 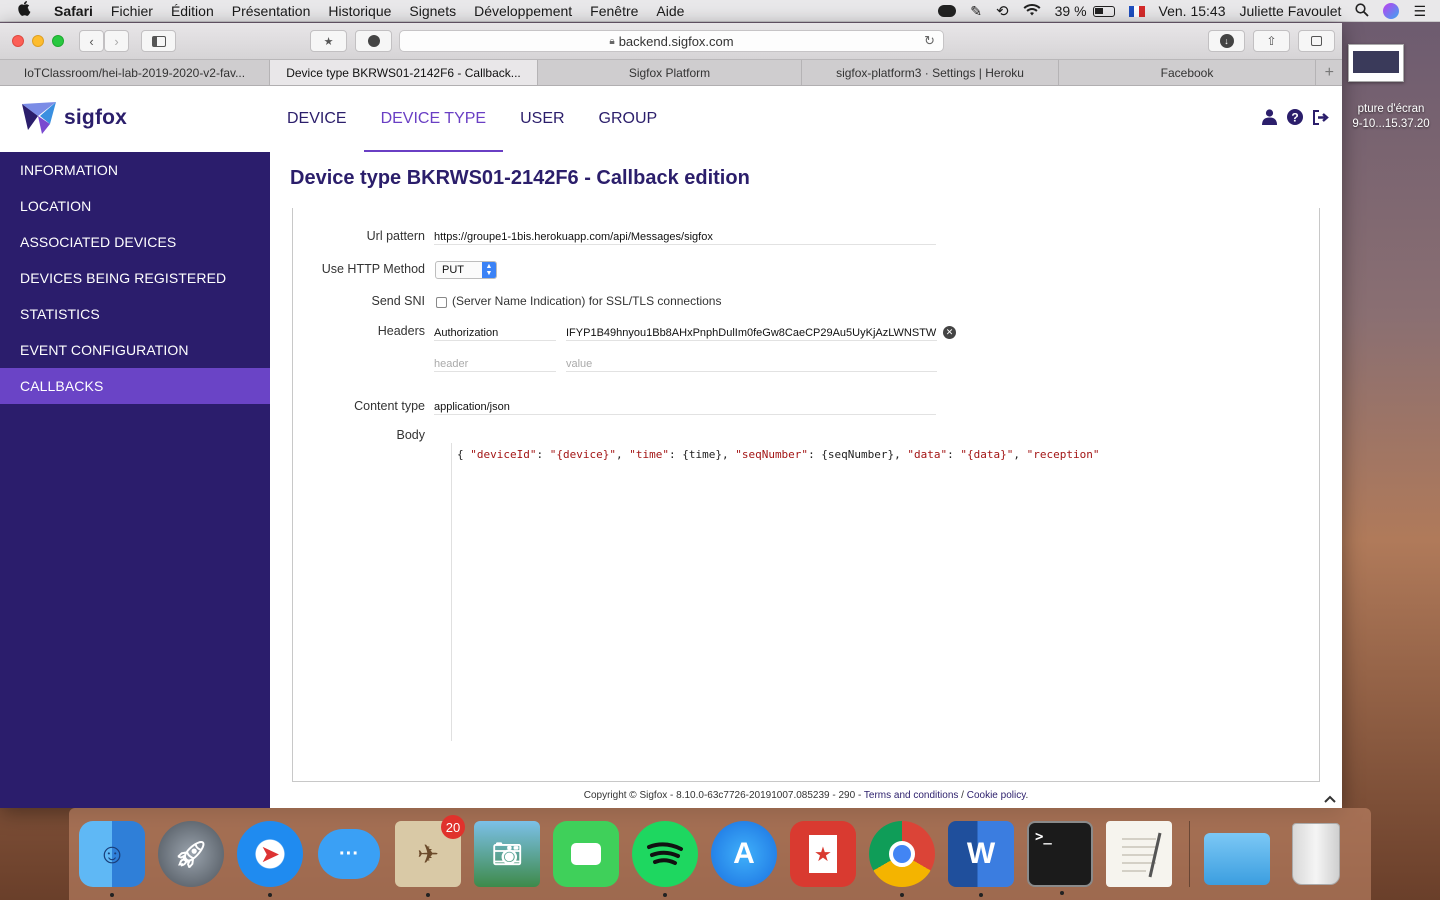 What do you see at coordinates (112, 859) in the screenshot?
I see `finder-icon: ☺` at bounding box center [112, 859].